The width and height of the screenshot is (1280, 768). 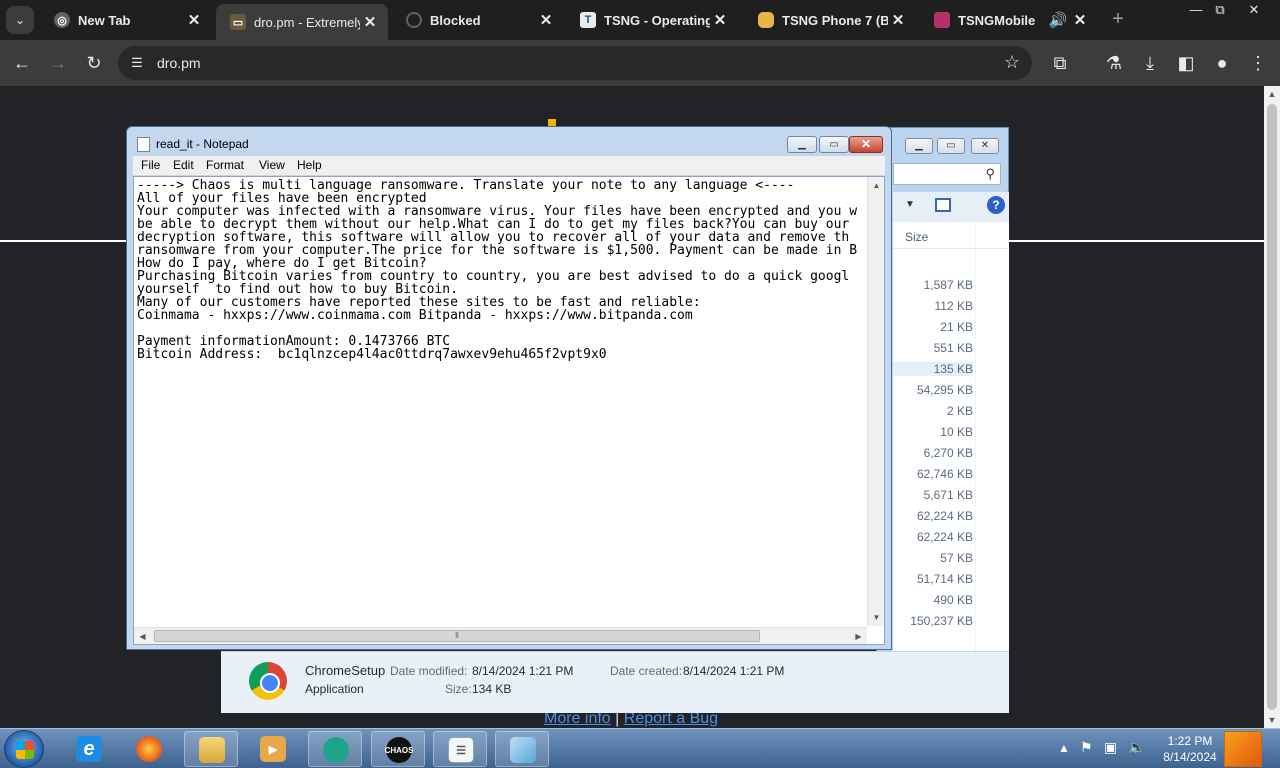 I want to click on explorer-minimize-button: ▁, so click(x=919, y=146).